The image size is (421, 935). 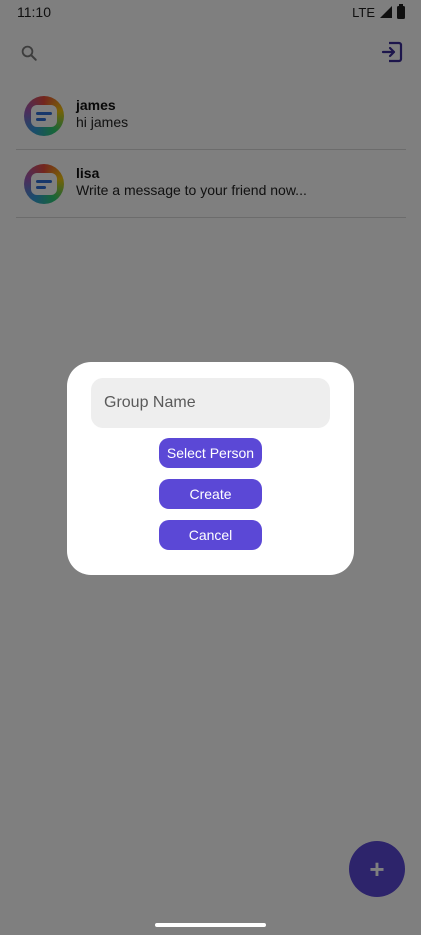 What do you see at coordinates (210, 453) in the screenshot?
I see `select-person-button: Select Person` at bounding box center [210, 453].